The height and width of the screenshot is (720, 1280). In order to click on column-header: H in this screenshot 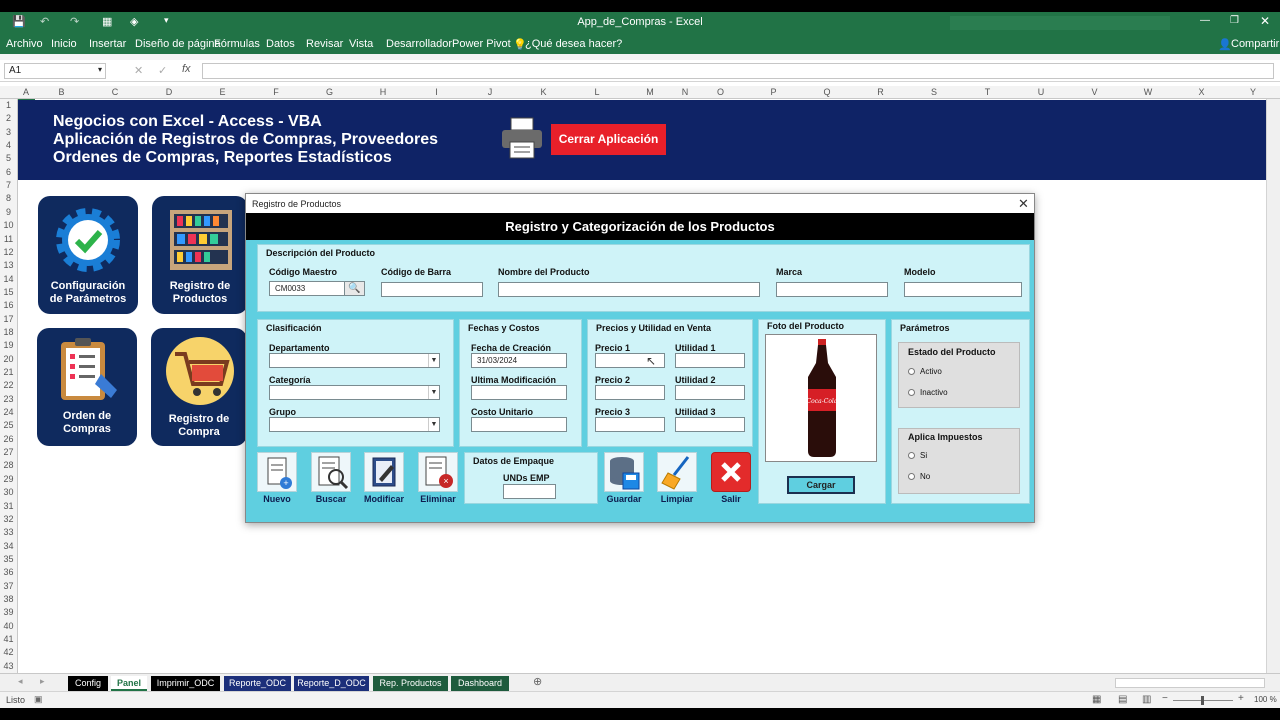, I will do `click(383, 92)`.